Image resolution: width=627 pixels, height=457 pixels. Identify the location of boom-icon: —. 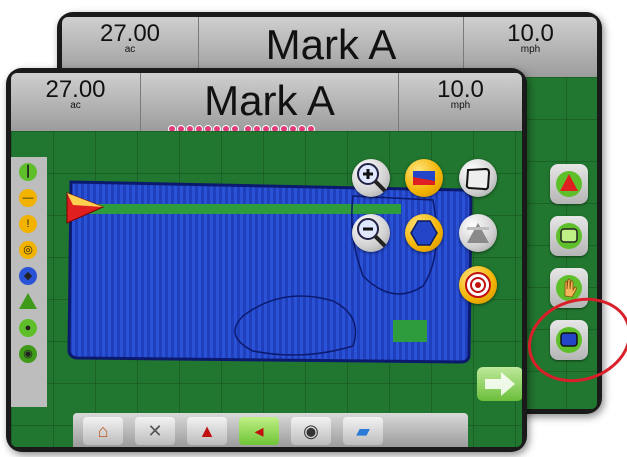
(28, 198).